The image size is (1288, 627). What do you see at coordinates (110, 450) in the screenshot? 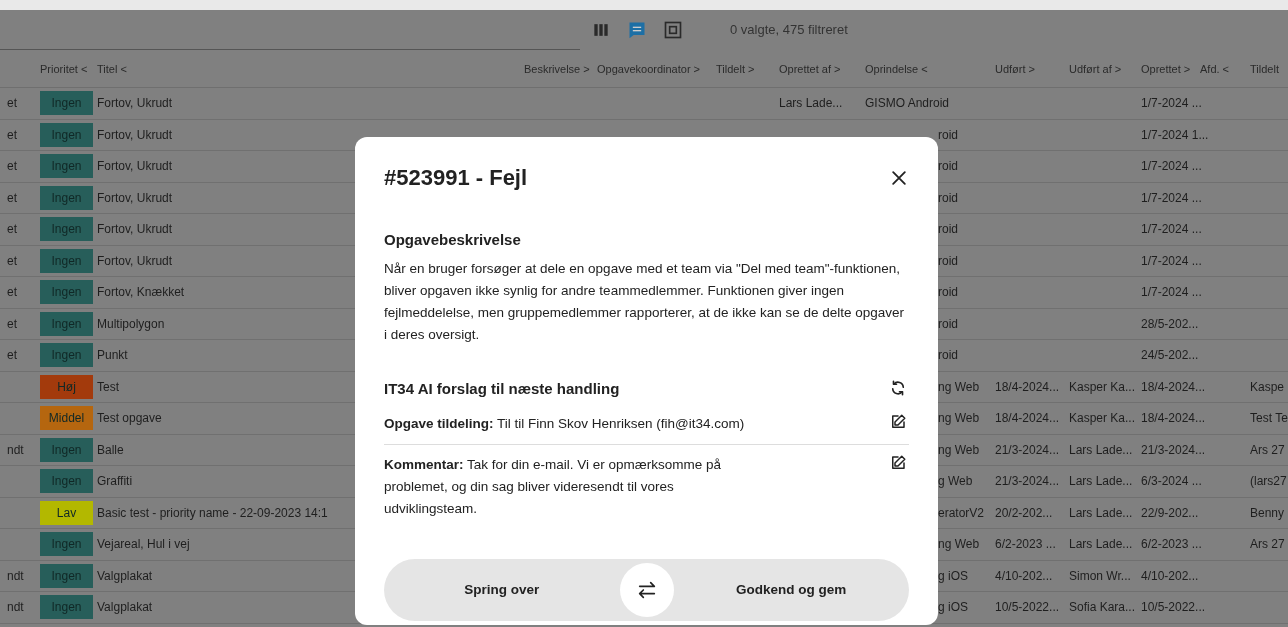
I see `table-cell-text: Balle` at bounding box center [110, 450].